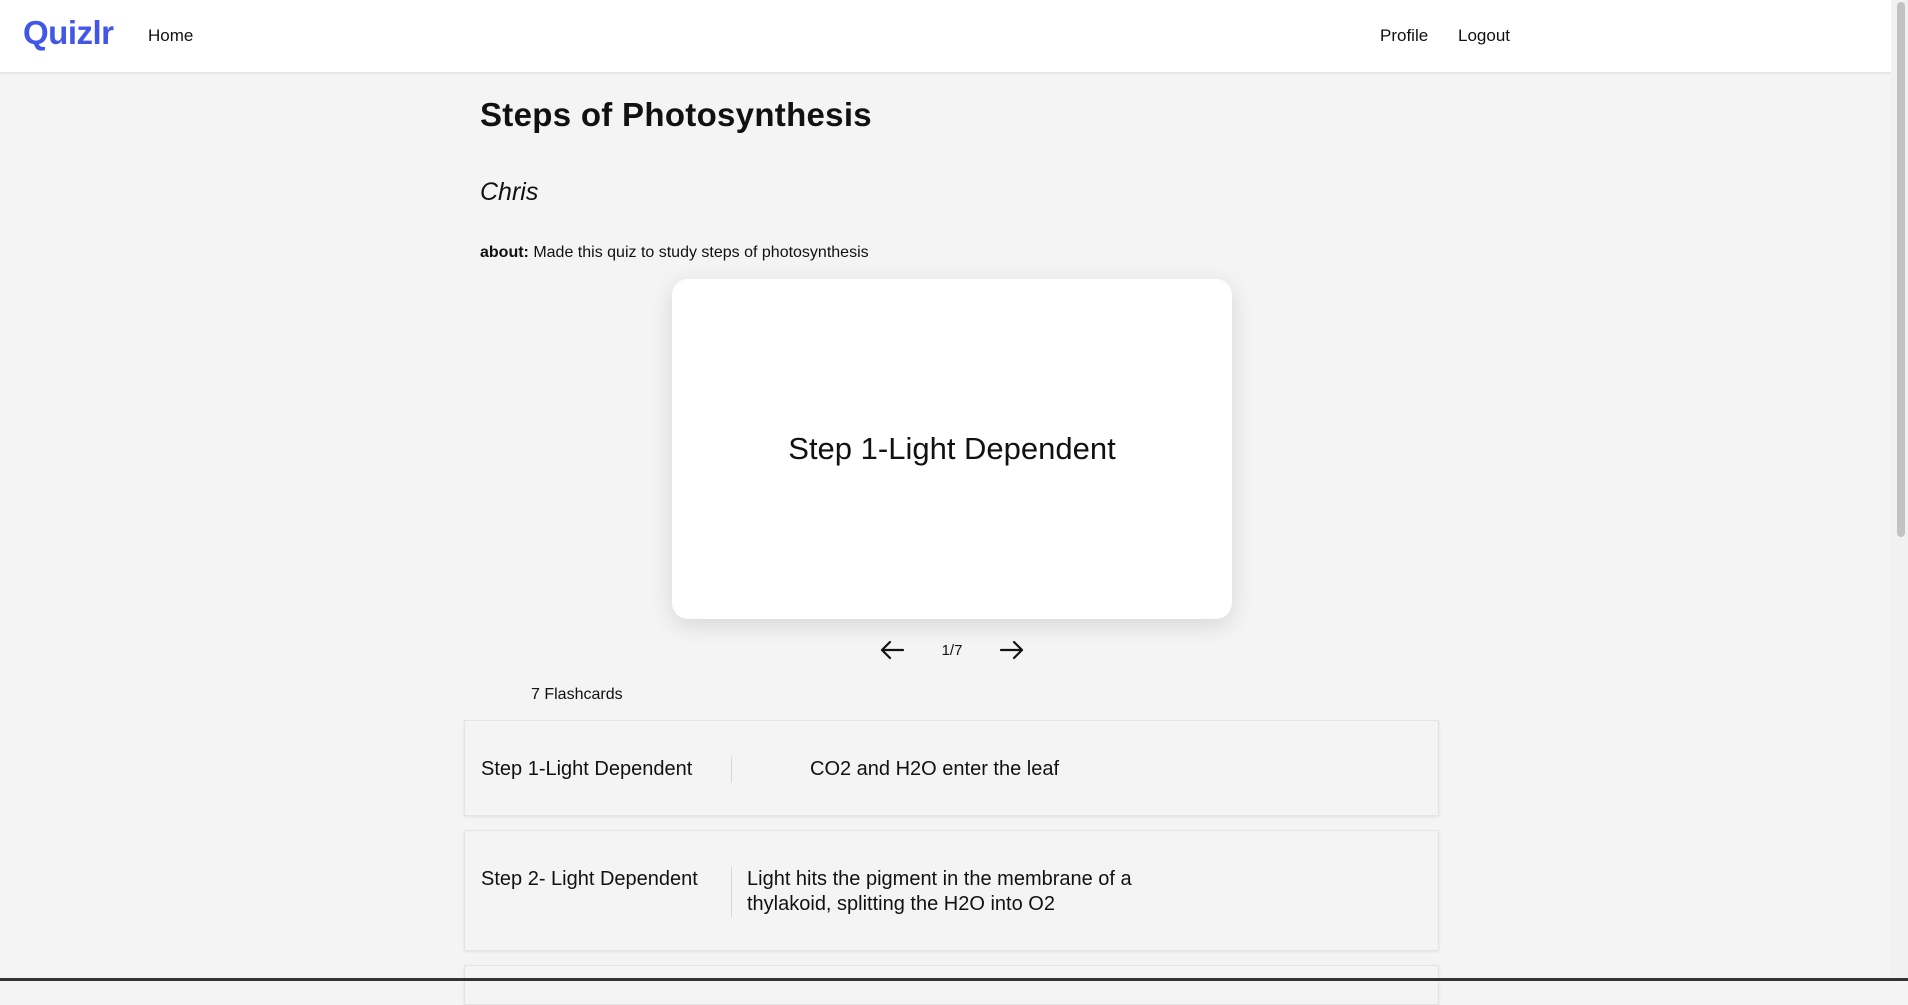  What do you see at coordinates (1404, 36) in the screenshot?
I see `nav-profile-link: Profile` at bounding box center [1404, 36].